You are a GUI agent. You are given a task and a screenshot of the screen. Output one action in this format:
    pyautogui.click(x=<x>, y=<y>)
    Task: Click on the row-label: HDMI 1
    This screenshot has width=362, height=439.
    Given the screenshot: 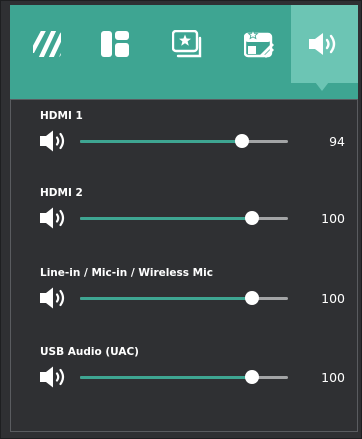 What is the action you would take?
    pyautogui.click(x=61, y=116)
    